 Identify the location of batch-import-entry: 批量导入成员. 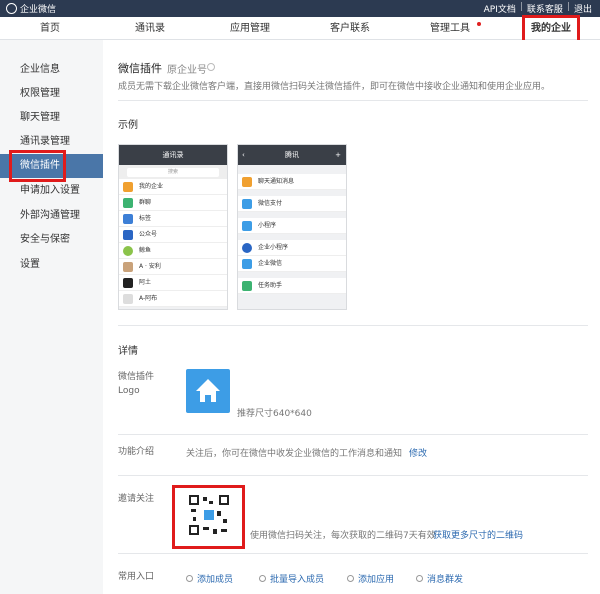
(291, 578).